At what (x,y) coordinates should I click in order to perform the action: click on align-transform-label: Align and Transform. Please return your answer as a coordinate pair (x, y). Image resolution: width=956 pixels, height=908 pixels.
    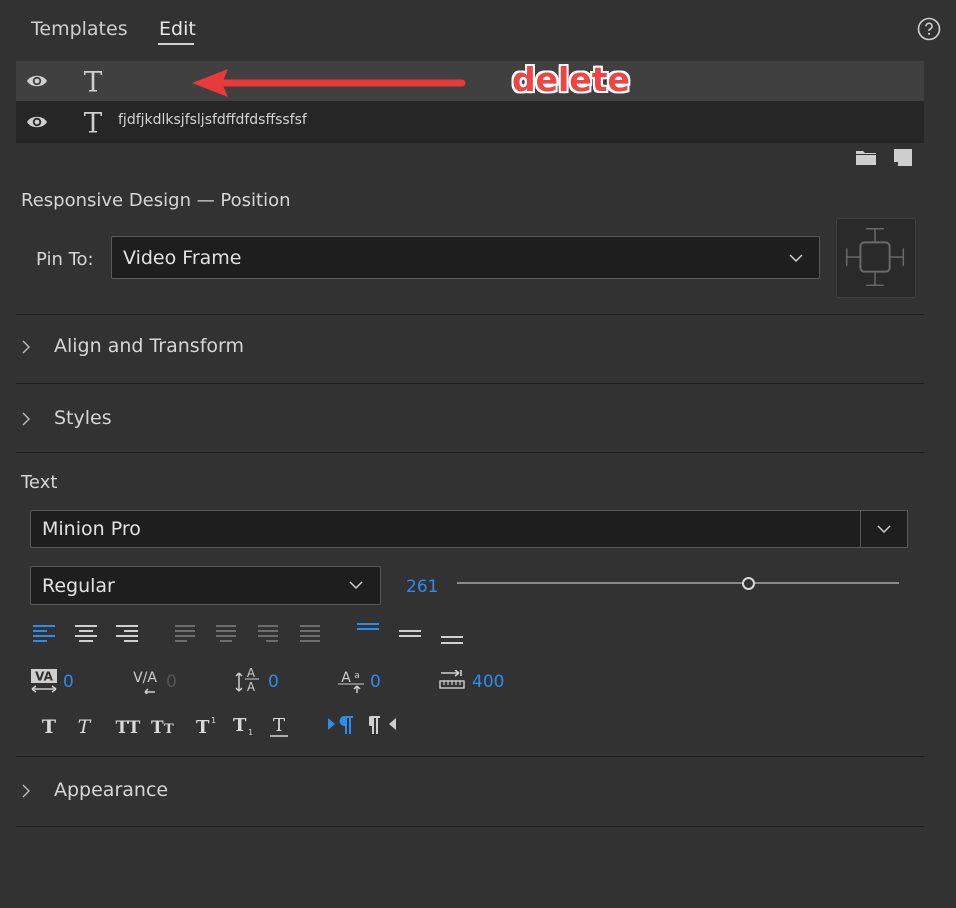
    Looking at the image, I should click on (149, 346).